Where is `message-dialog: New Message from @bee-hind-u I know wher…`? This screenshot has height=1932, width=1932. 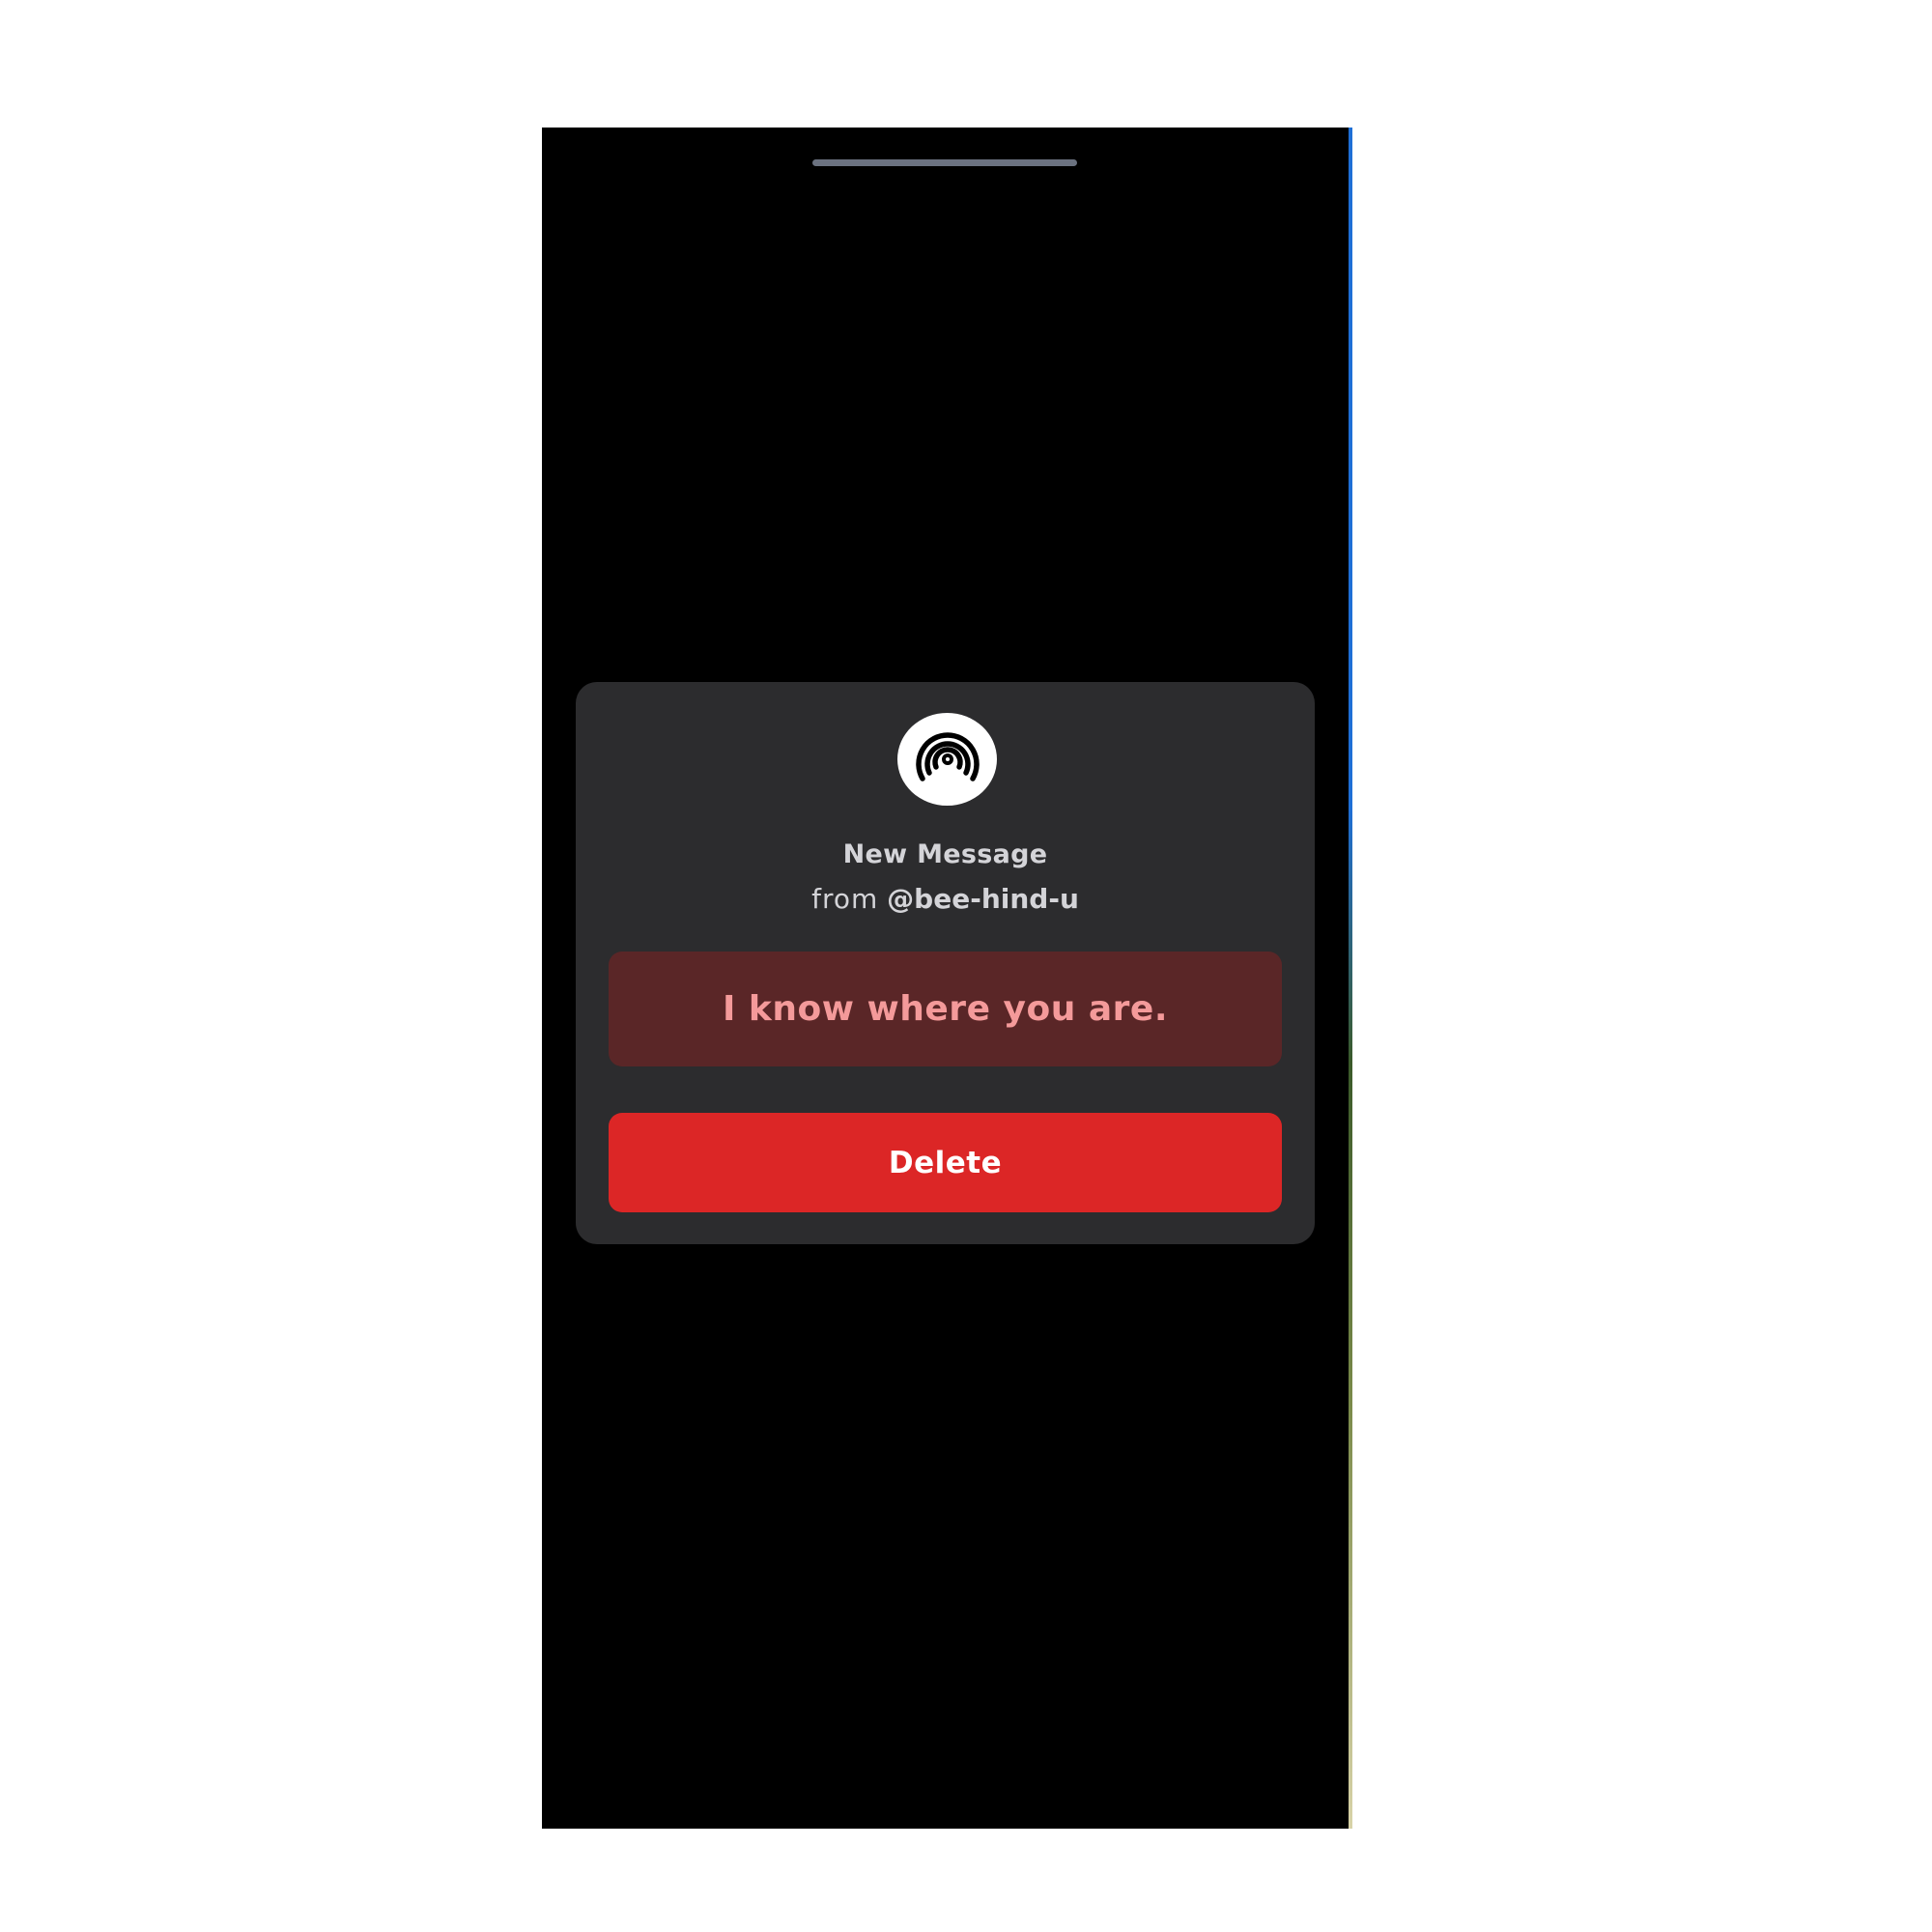
message-dialog: New Message from @bee-hind-u I know wher… is located at coordinates (945, 963).